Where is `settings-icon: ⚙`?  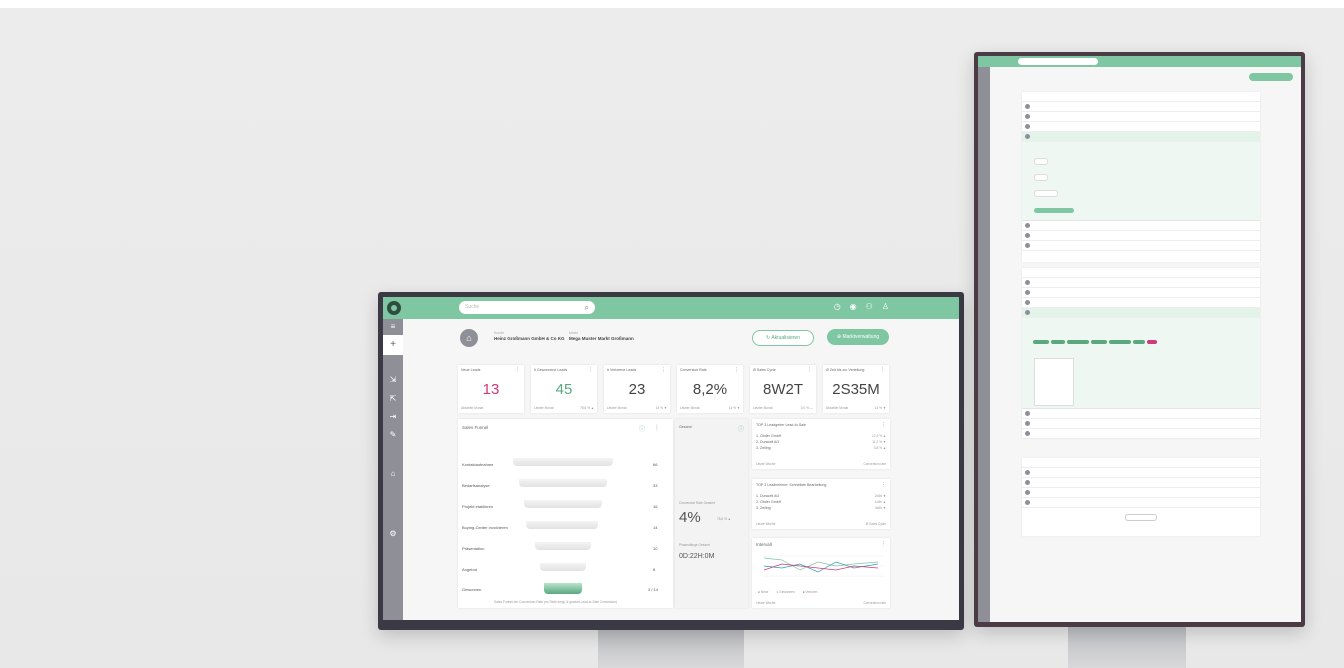 settings-icon: ⚙ is located at coordinates (393, 534).